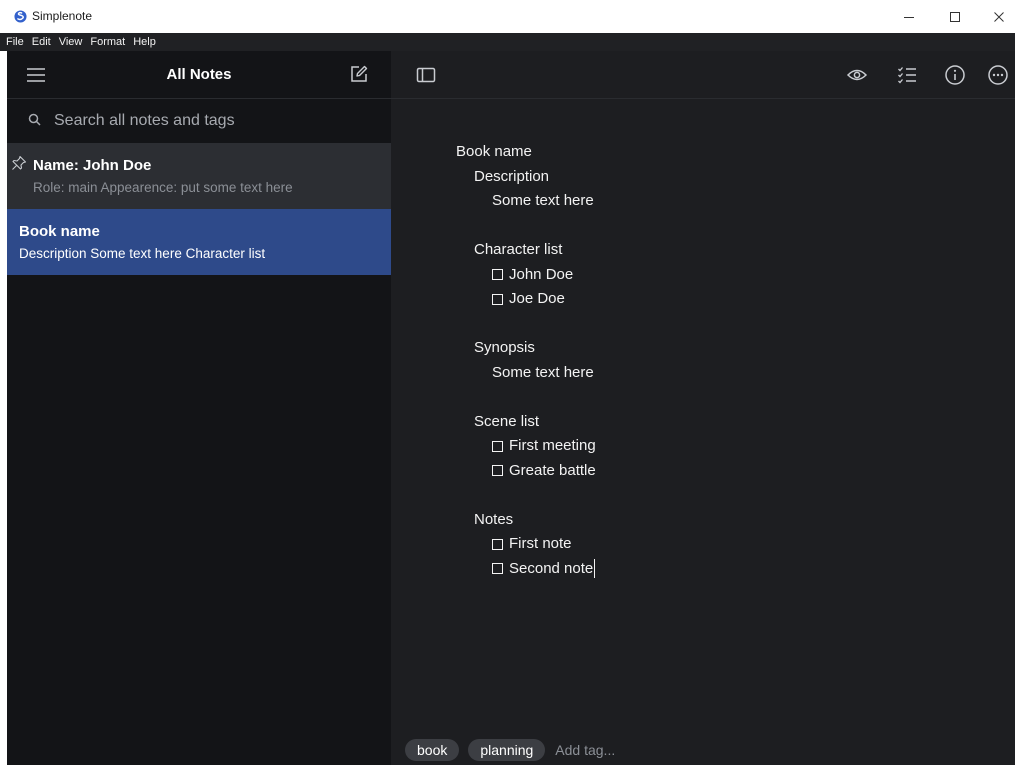 The image size is (1015, 765). I want to click on checklist-line: Greate battle, so click(526, 471).